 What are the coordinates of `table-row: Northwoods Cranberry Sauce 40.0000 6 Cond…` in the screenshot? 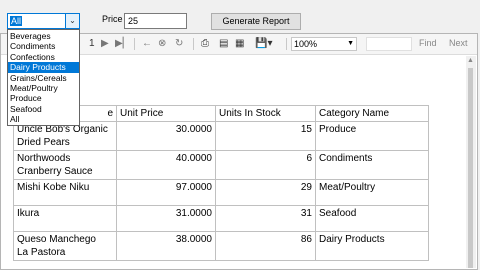 It's located at (221, 165).